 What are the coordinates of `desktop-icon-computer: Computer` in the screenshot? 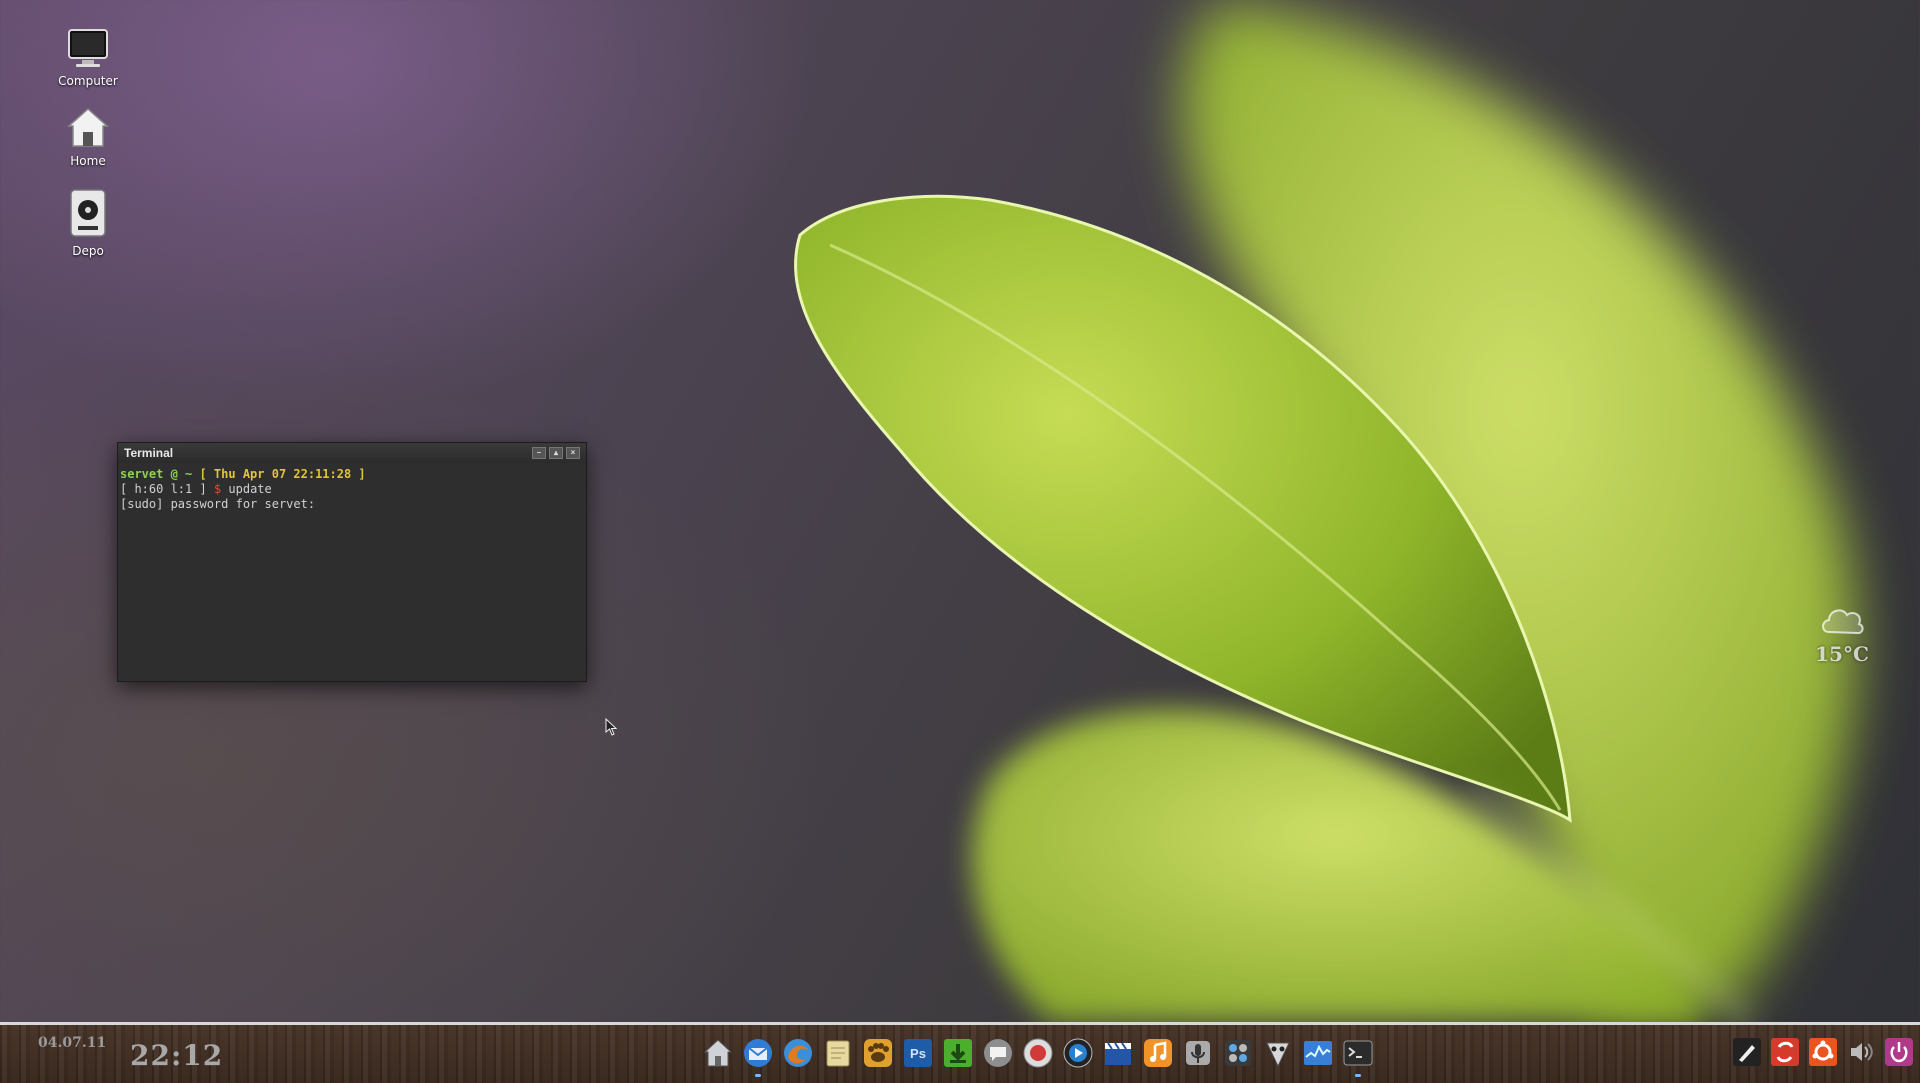 It's located at (88, 57).